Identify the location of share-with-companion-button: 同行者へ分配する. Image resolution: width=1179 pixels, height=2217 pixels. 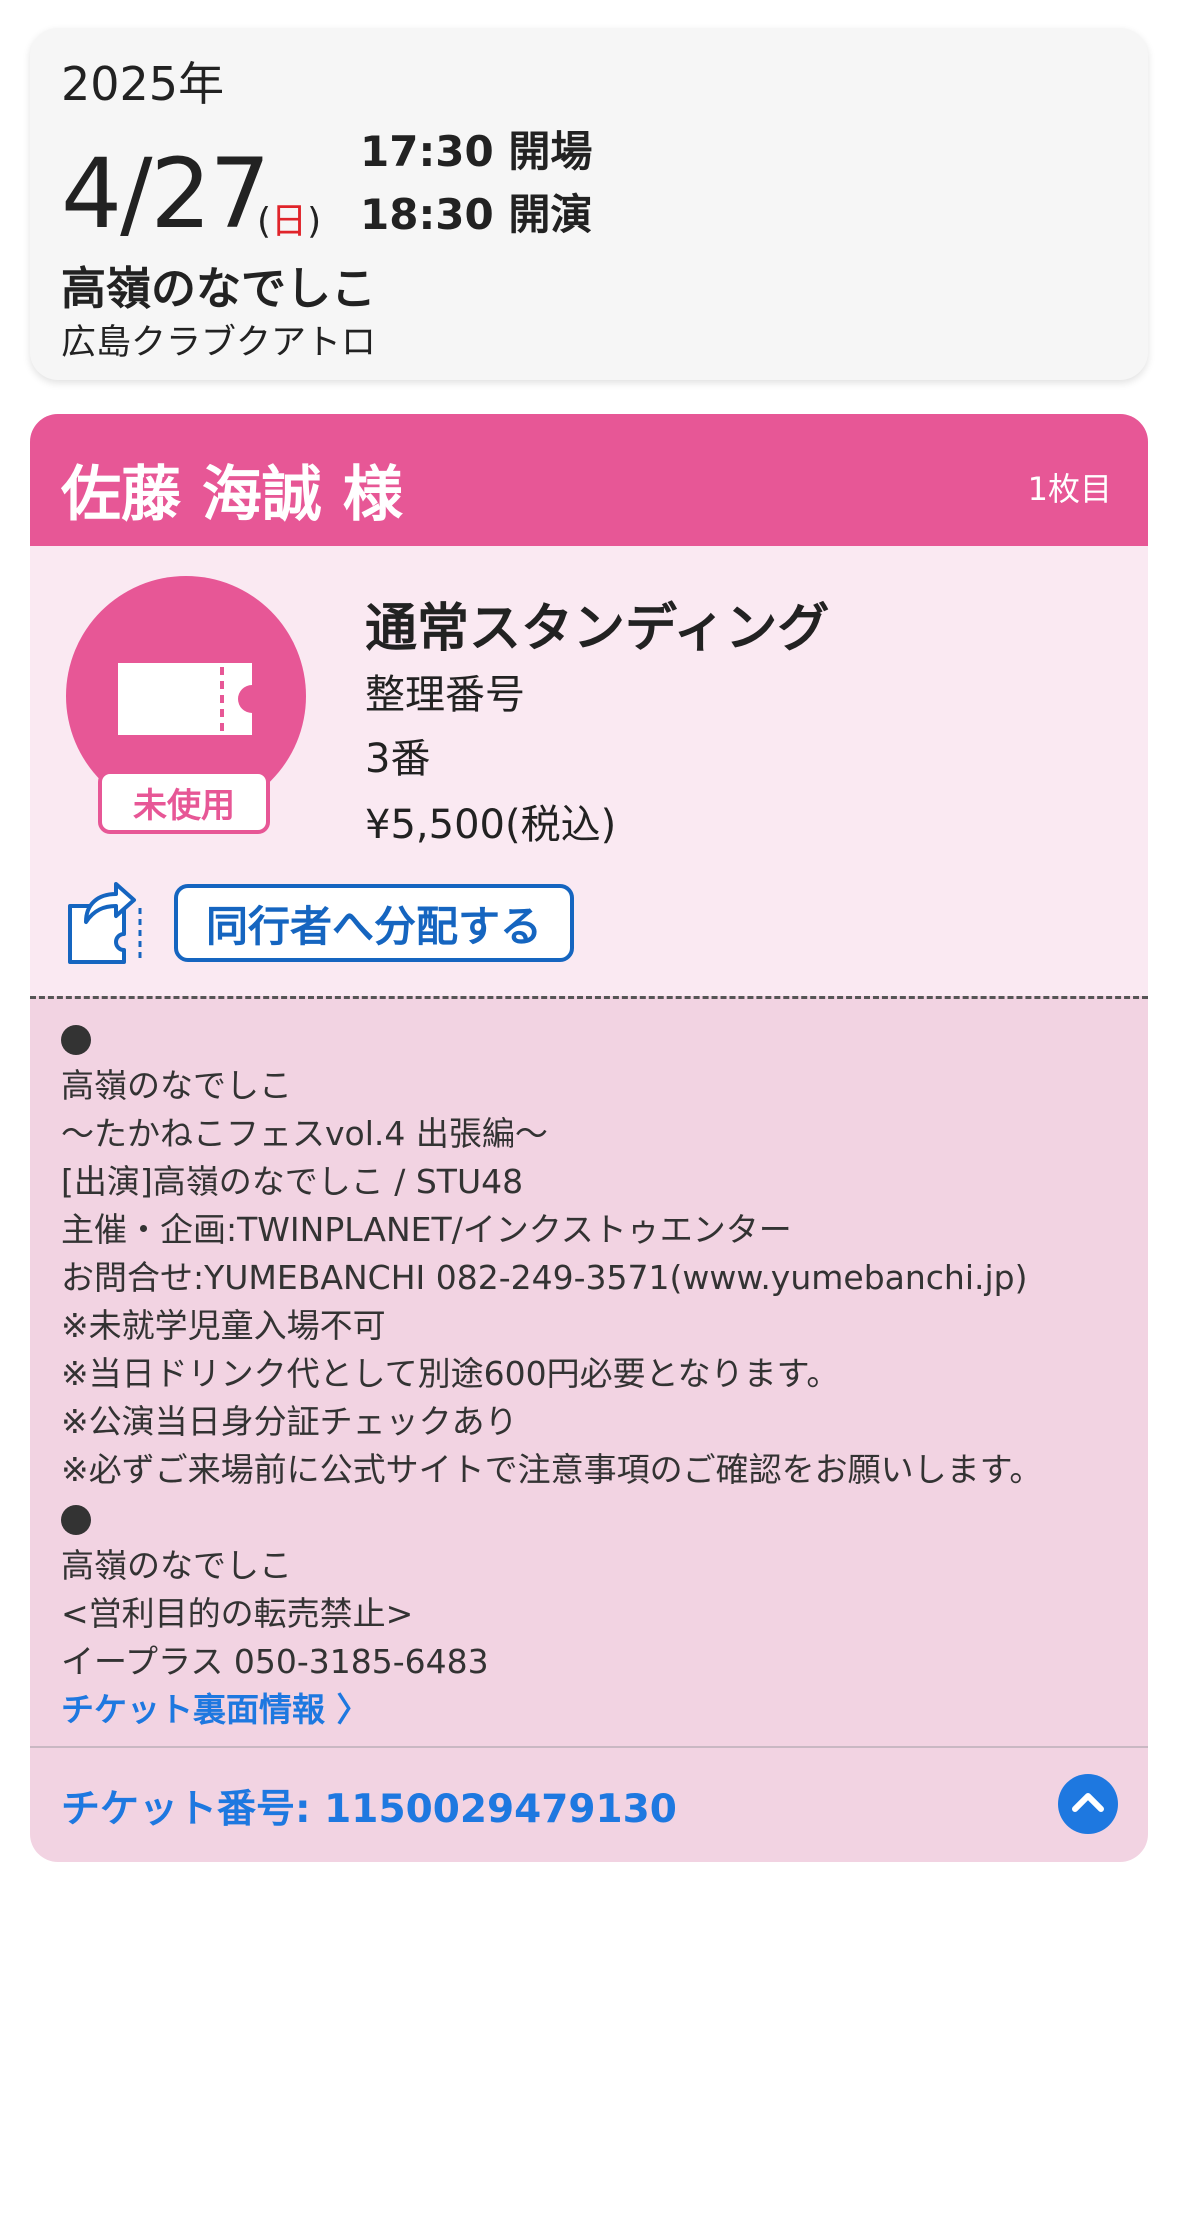
(319, 921).